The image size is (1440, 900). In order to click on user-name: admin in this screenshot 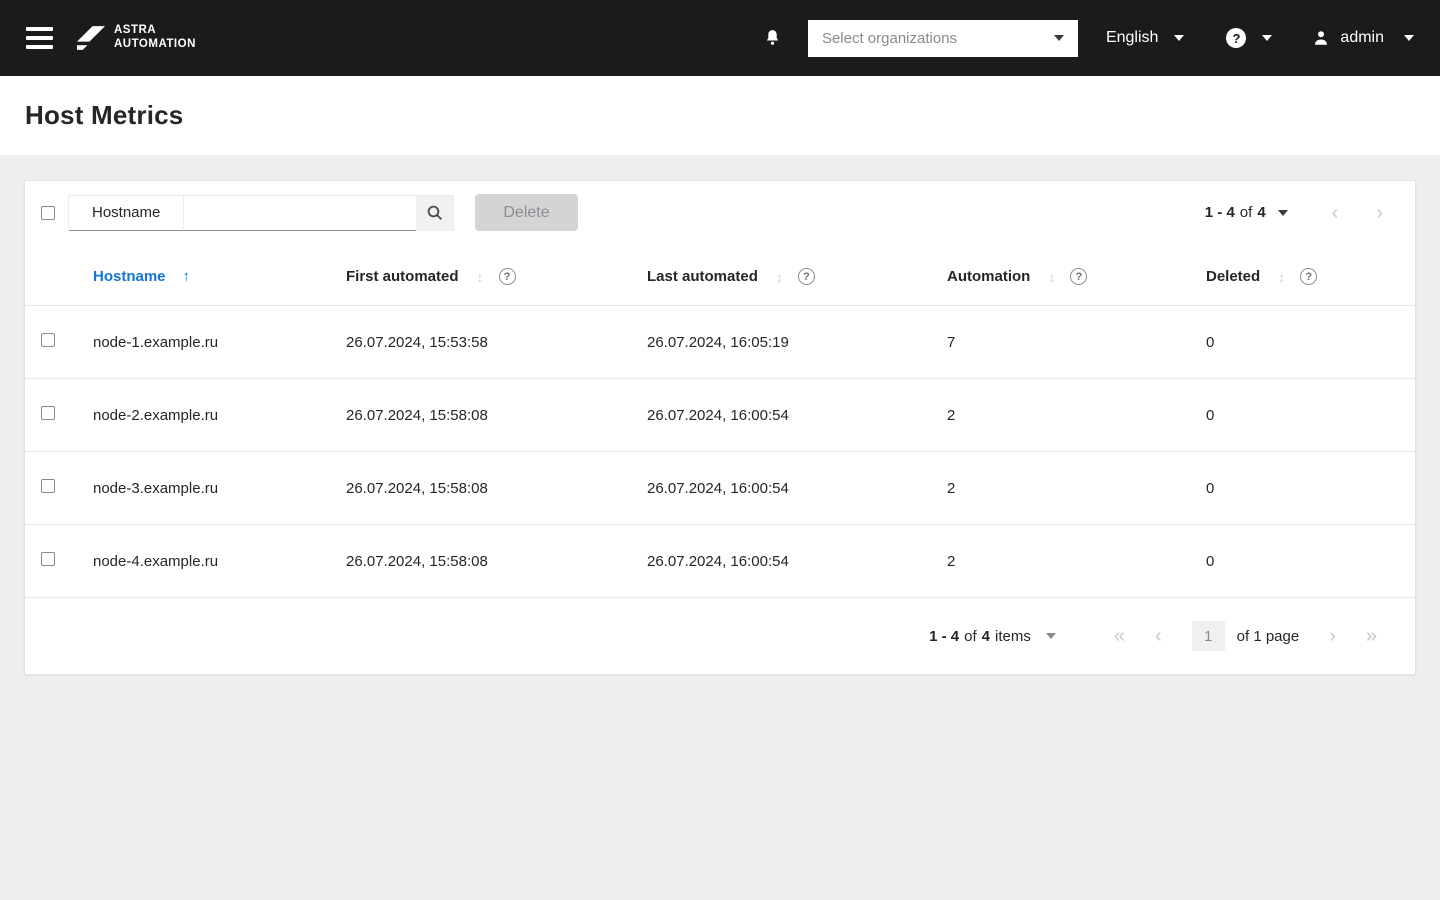, I will do `click(1362, 37)`.